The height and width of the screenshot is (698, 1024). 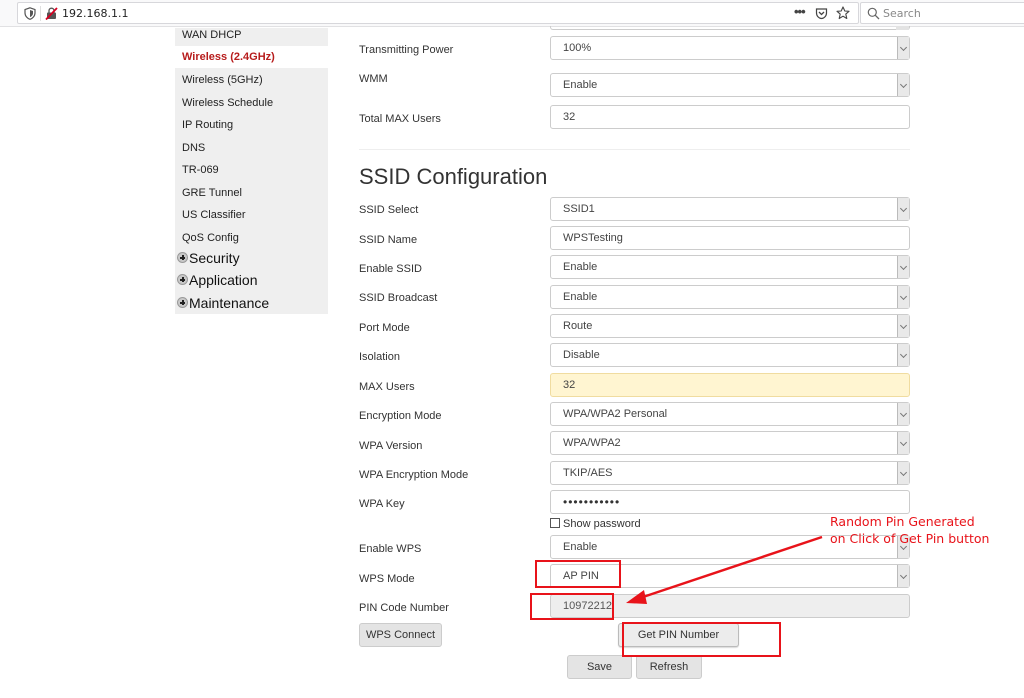 What do you see at coordinates (599, 667) in the screenshot?
I see `save-button: Save` at bounding box center [599, 667].